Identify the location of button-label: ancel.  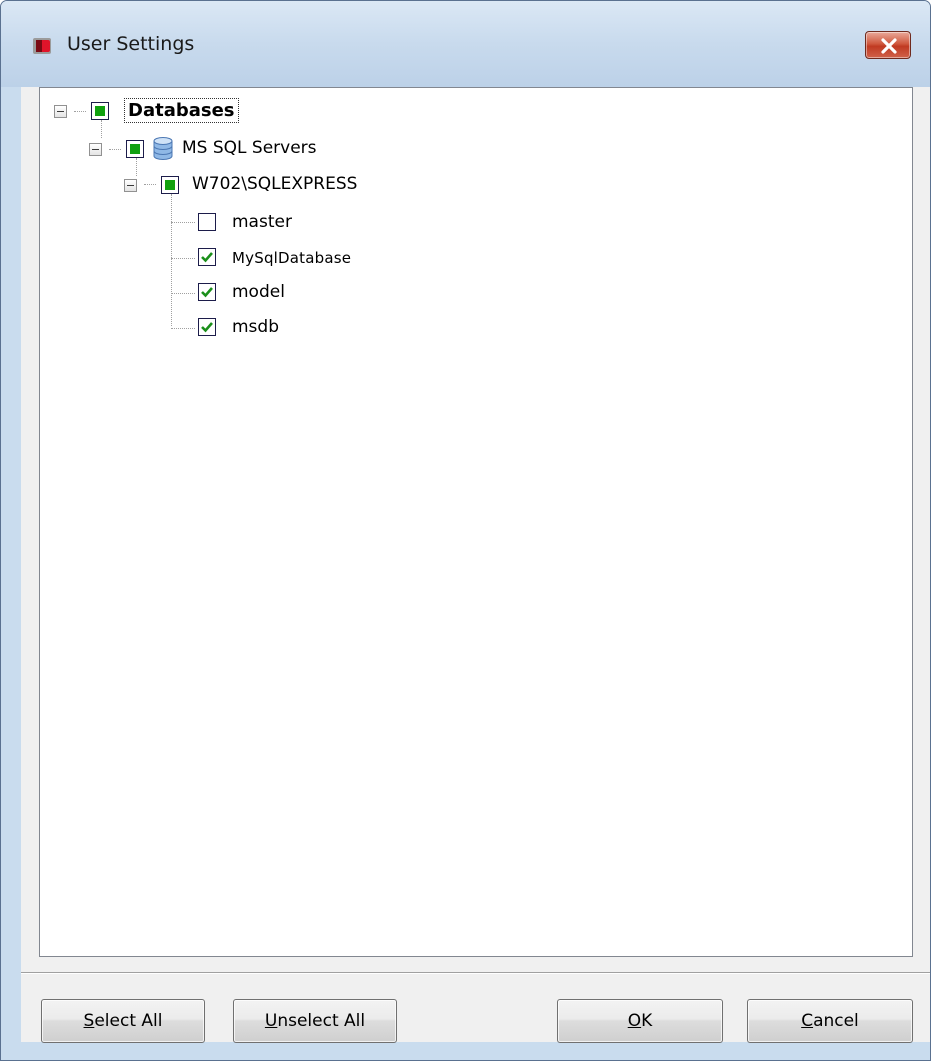
(836, 1021).